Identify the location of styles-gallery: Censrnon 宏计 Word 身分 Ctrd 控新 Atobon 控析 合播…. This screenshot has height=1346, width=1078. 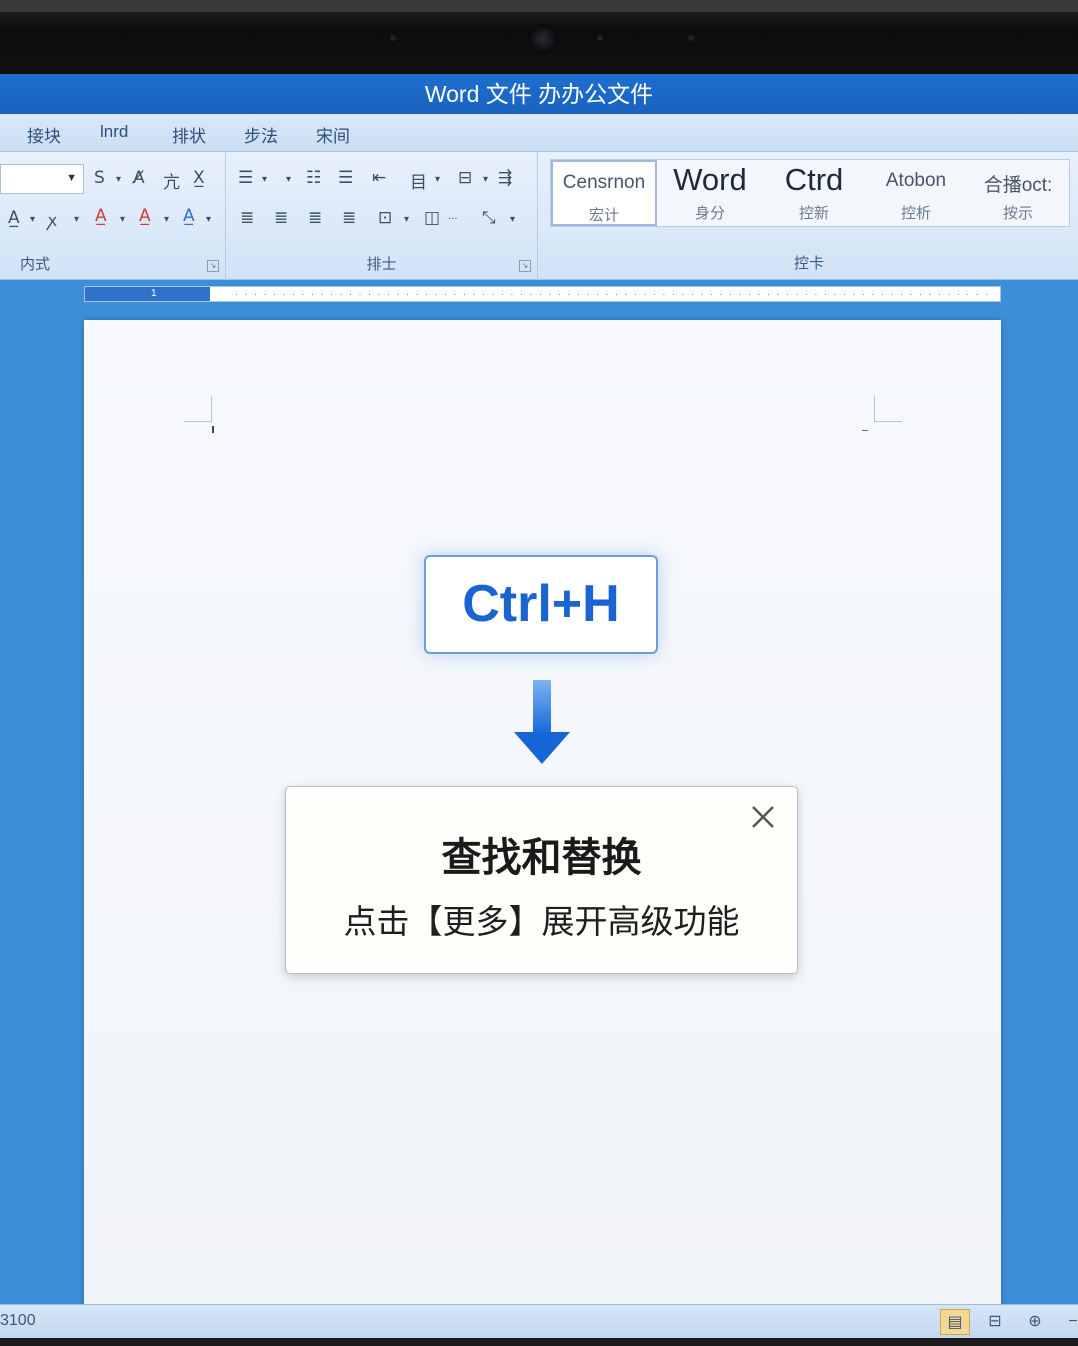
(810, 193).